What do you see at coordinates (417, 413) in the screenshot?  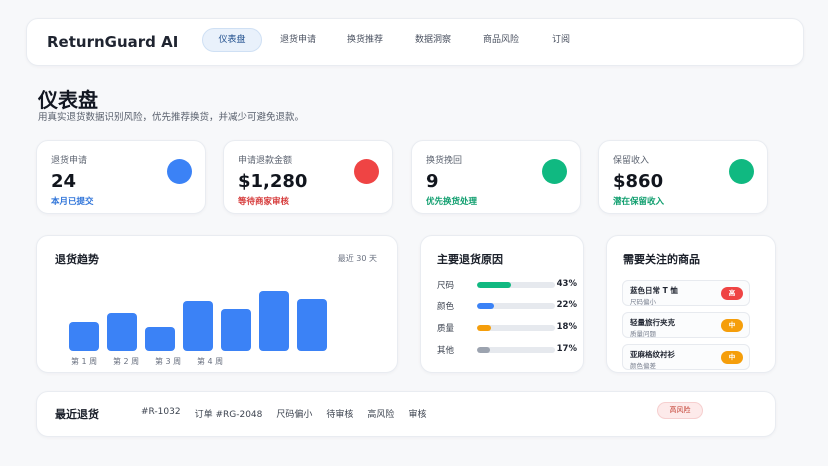 I see `review-action: 审核` at bounding box center [417, 413].